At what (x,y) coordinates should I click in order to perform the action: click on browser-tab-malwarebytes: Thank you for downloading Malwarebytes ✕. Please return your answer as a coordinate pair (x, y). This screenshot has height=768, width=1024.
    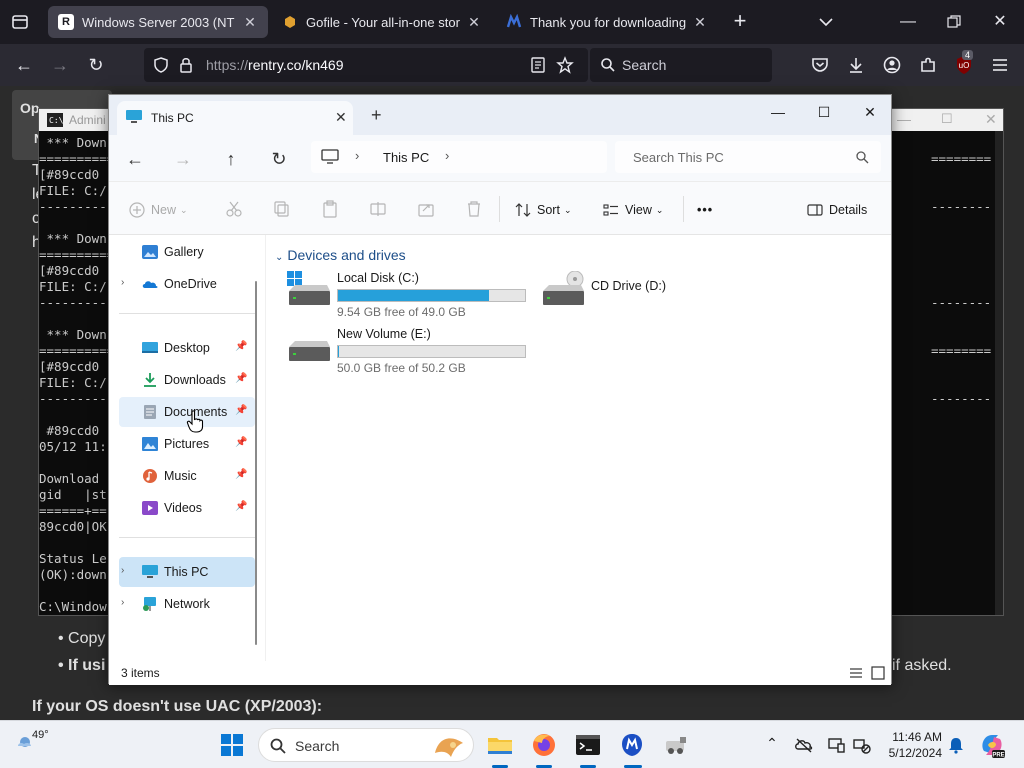
    Looking at the image, I should click on (607, 22).